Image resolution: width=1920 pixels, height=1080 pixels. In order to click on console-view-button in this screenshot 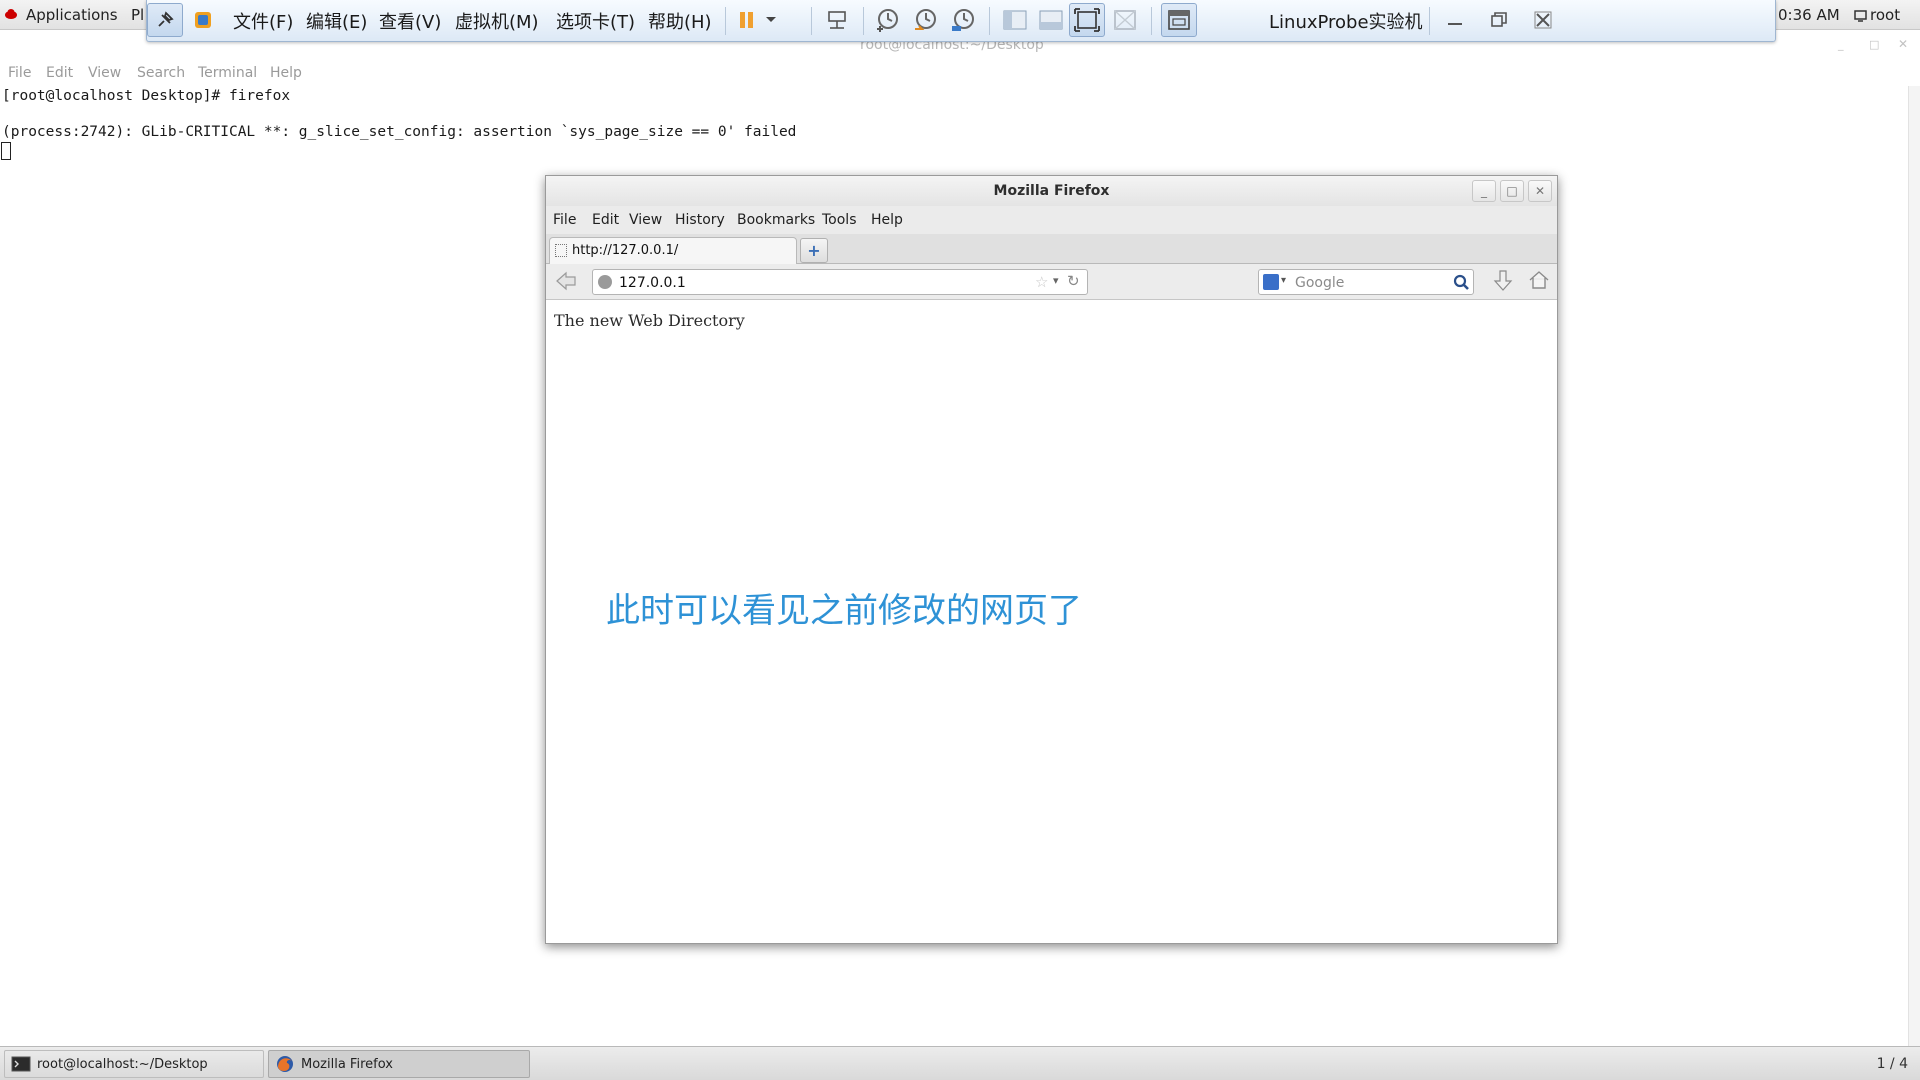, I will do `click(1179, 20)`.